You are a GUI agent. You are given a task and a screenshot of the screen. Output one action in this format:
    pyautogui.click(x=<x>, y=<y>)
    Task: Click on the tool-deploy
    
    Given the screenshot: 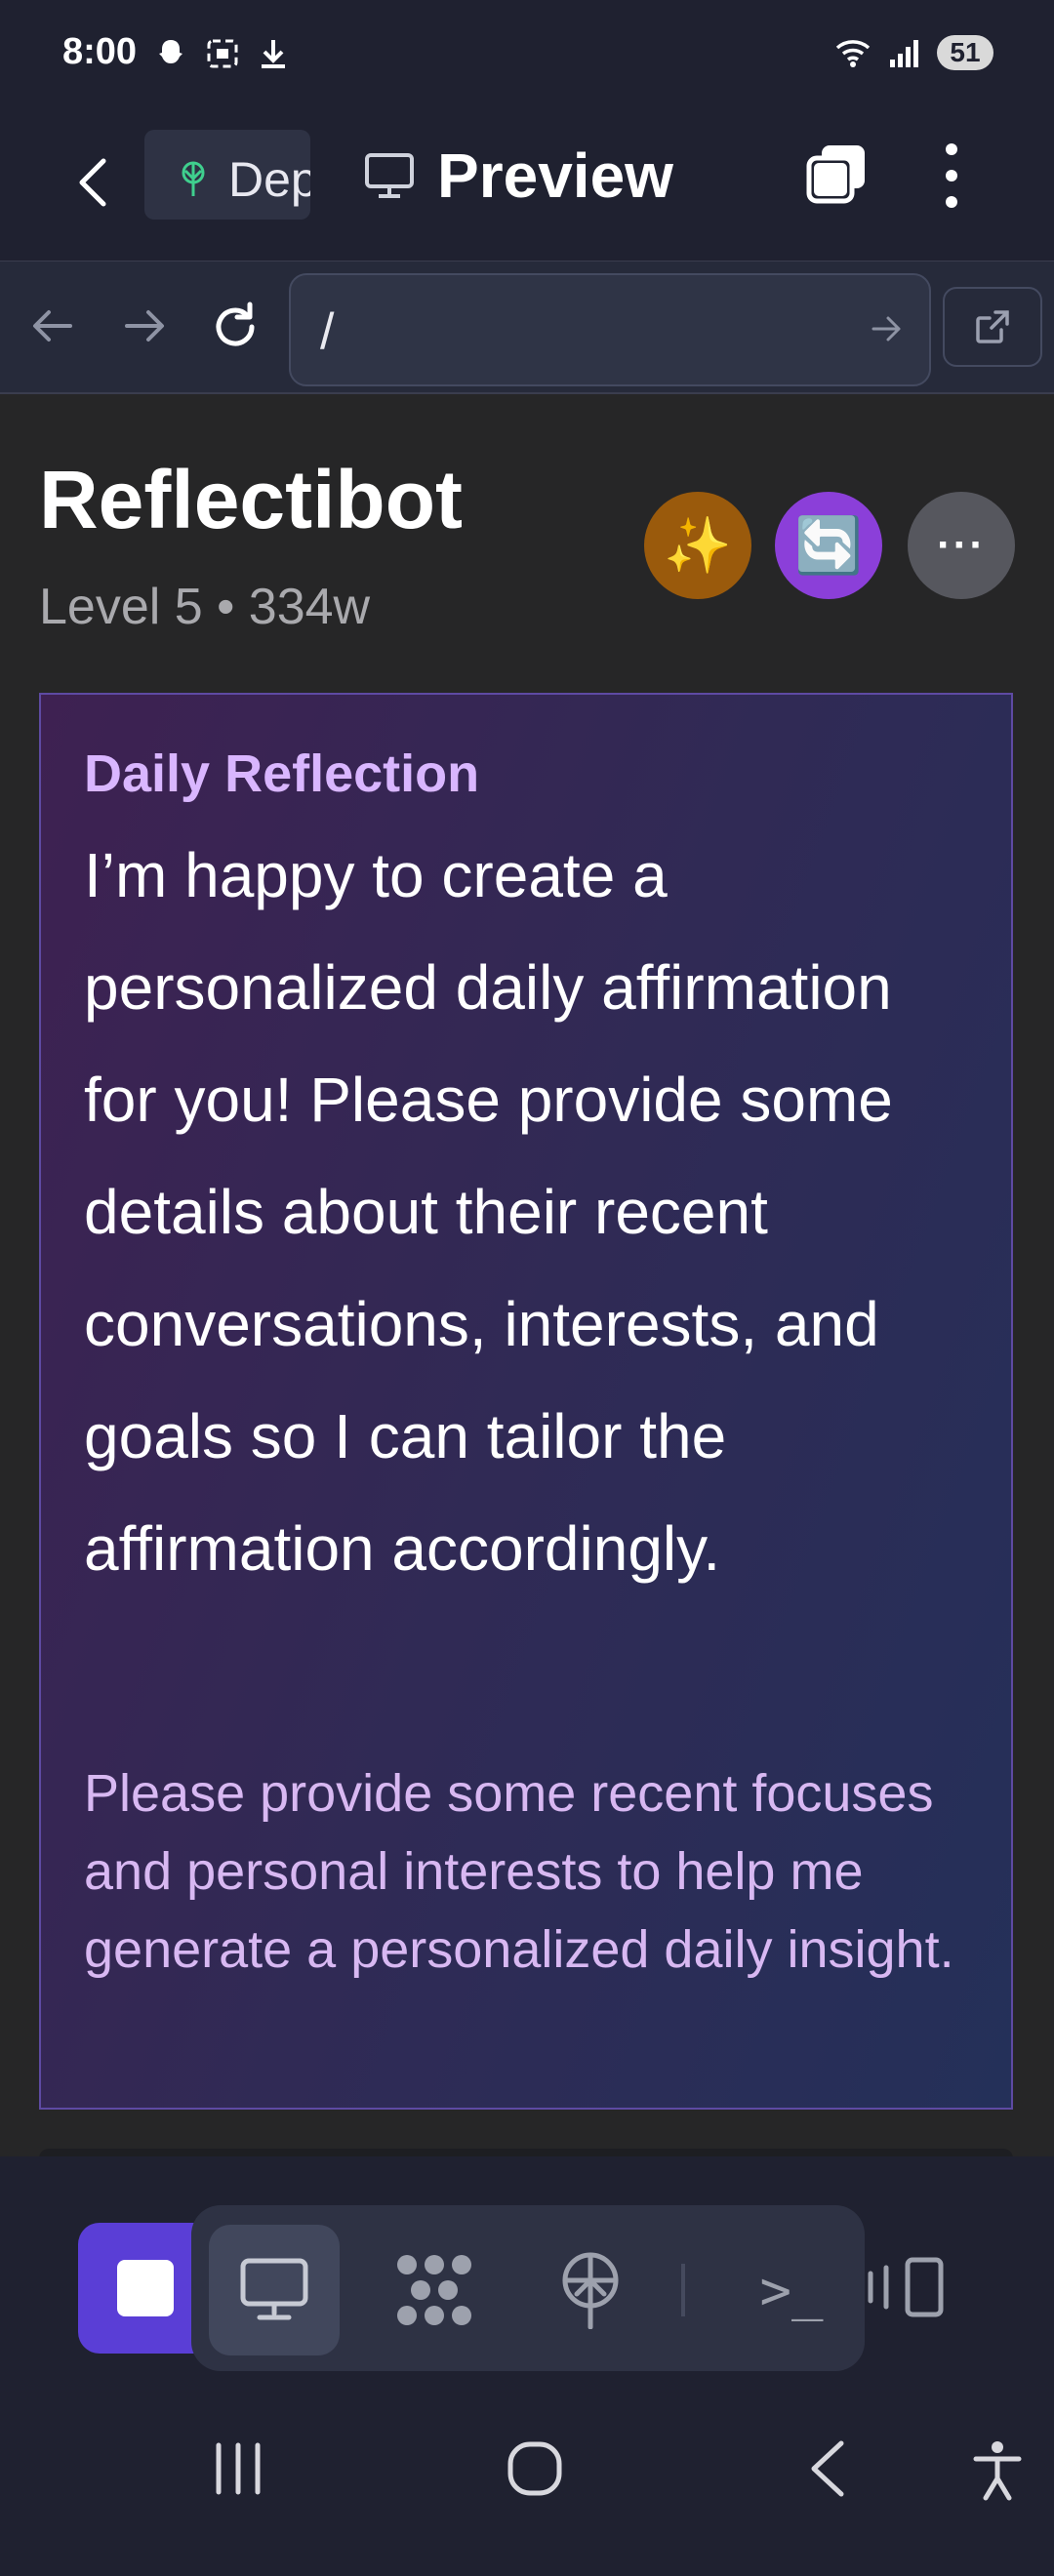 What is the action you would take?
    pyautogui.click(x=590, y=2290)
    